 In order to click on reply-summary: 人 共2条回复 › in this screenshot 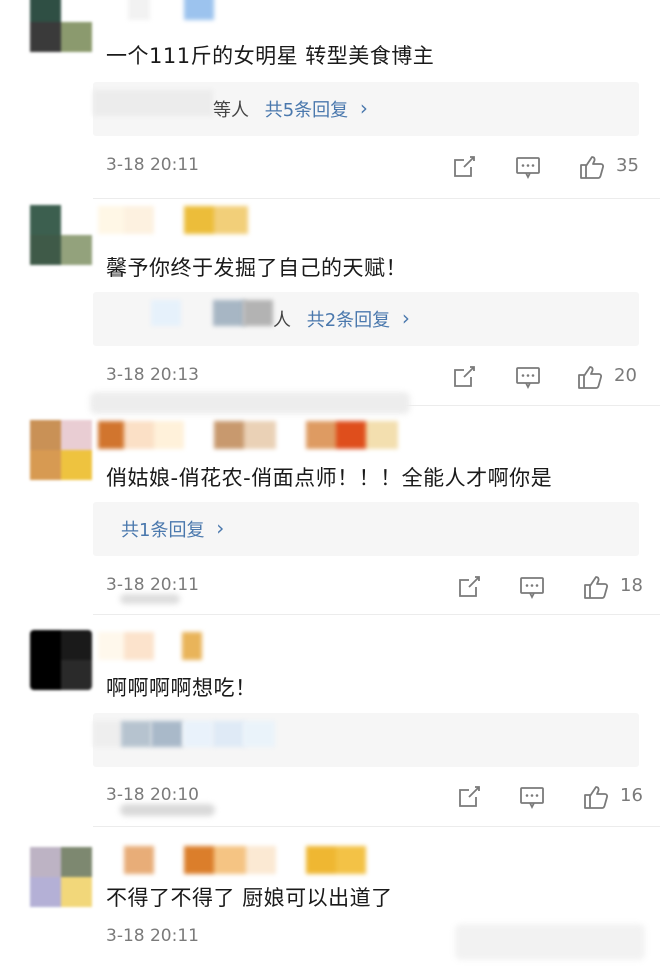, I will do `click(366, 319)`.